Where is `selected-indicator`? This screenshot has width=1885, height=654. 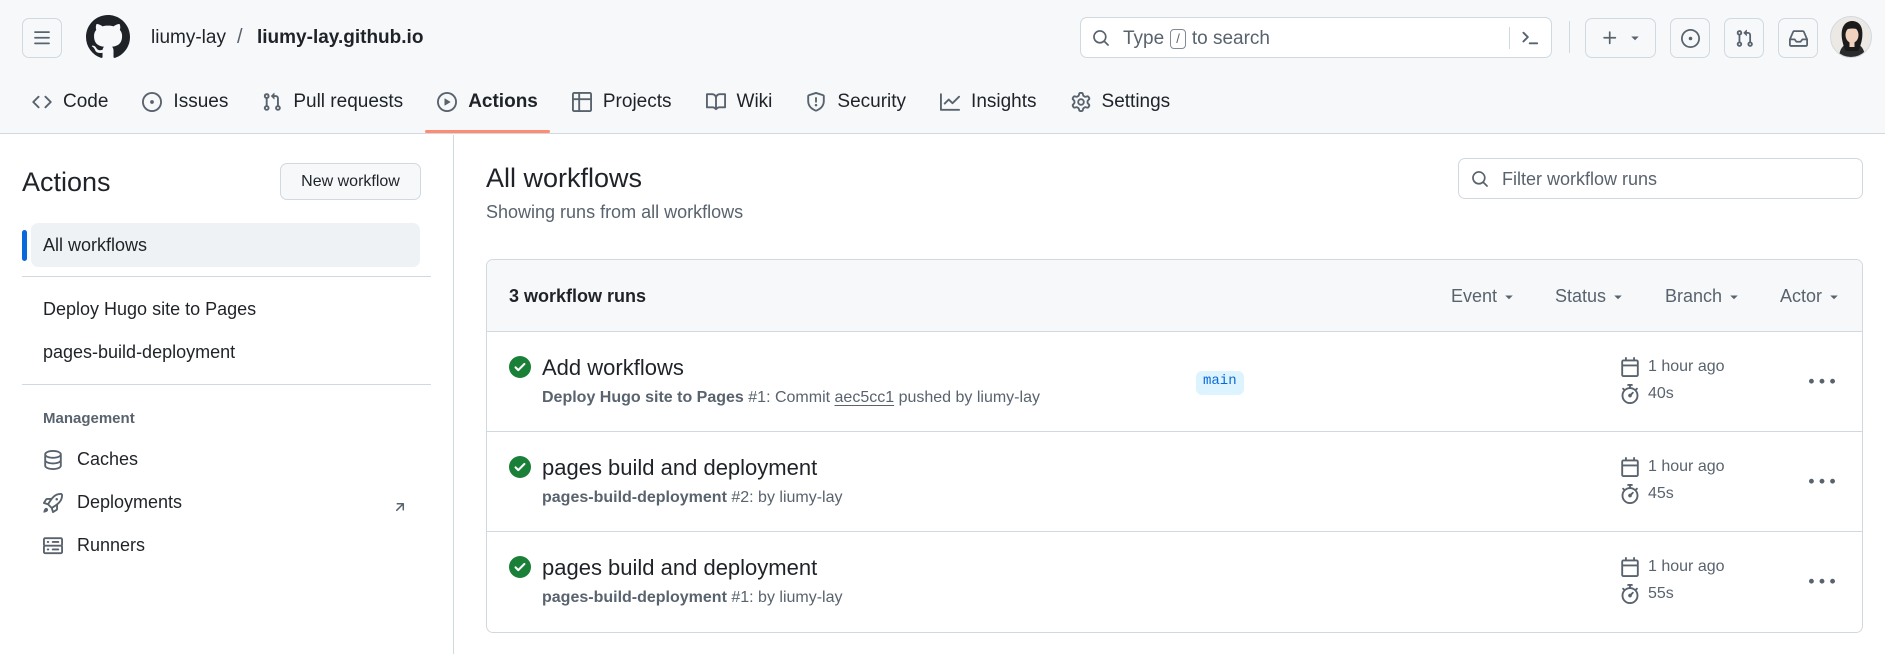
selected-indicator is located at coordinates (24, 245).